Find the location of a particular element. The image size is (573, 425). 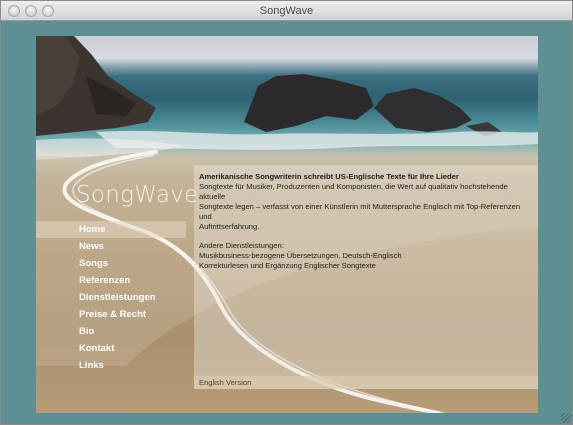

nav-kontakt: Kontakt is located at coordinates (111, 348).